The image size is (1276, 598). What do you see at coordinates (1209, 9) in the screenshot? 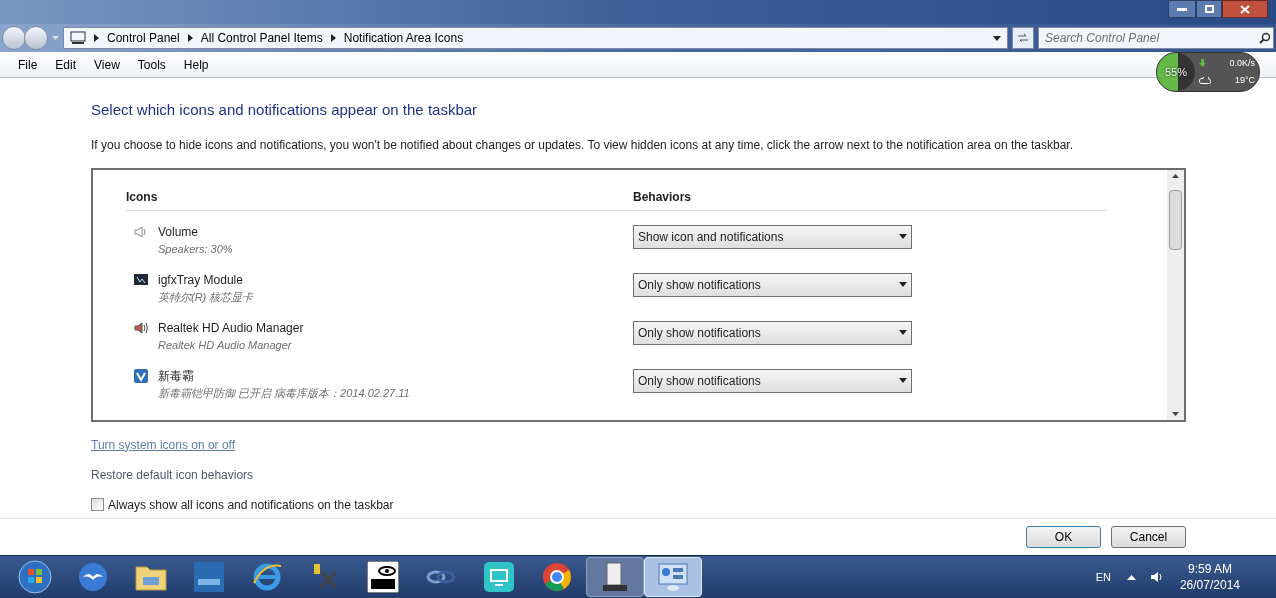
I see `restore-button` at bounding box center [1209, 9].